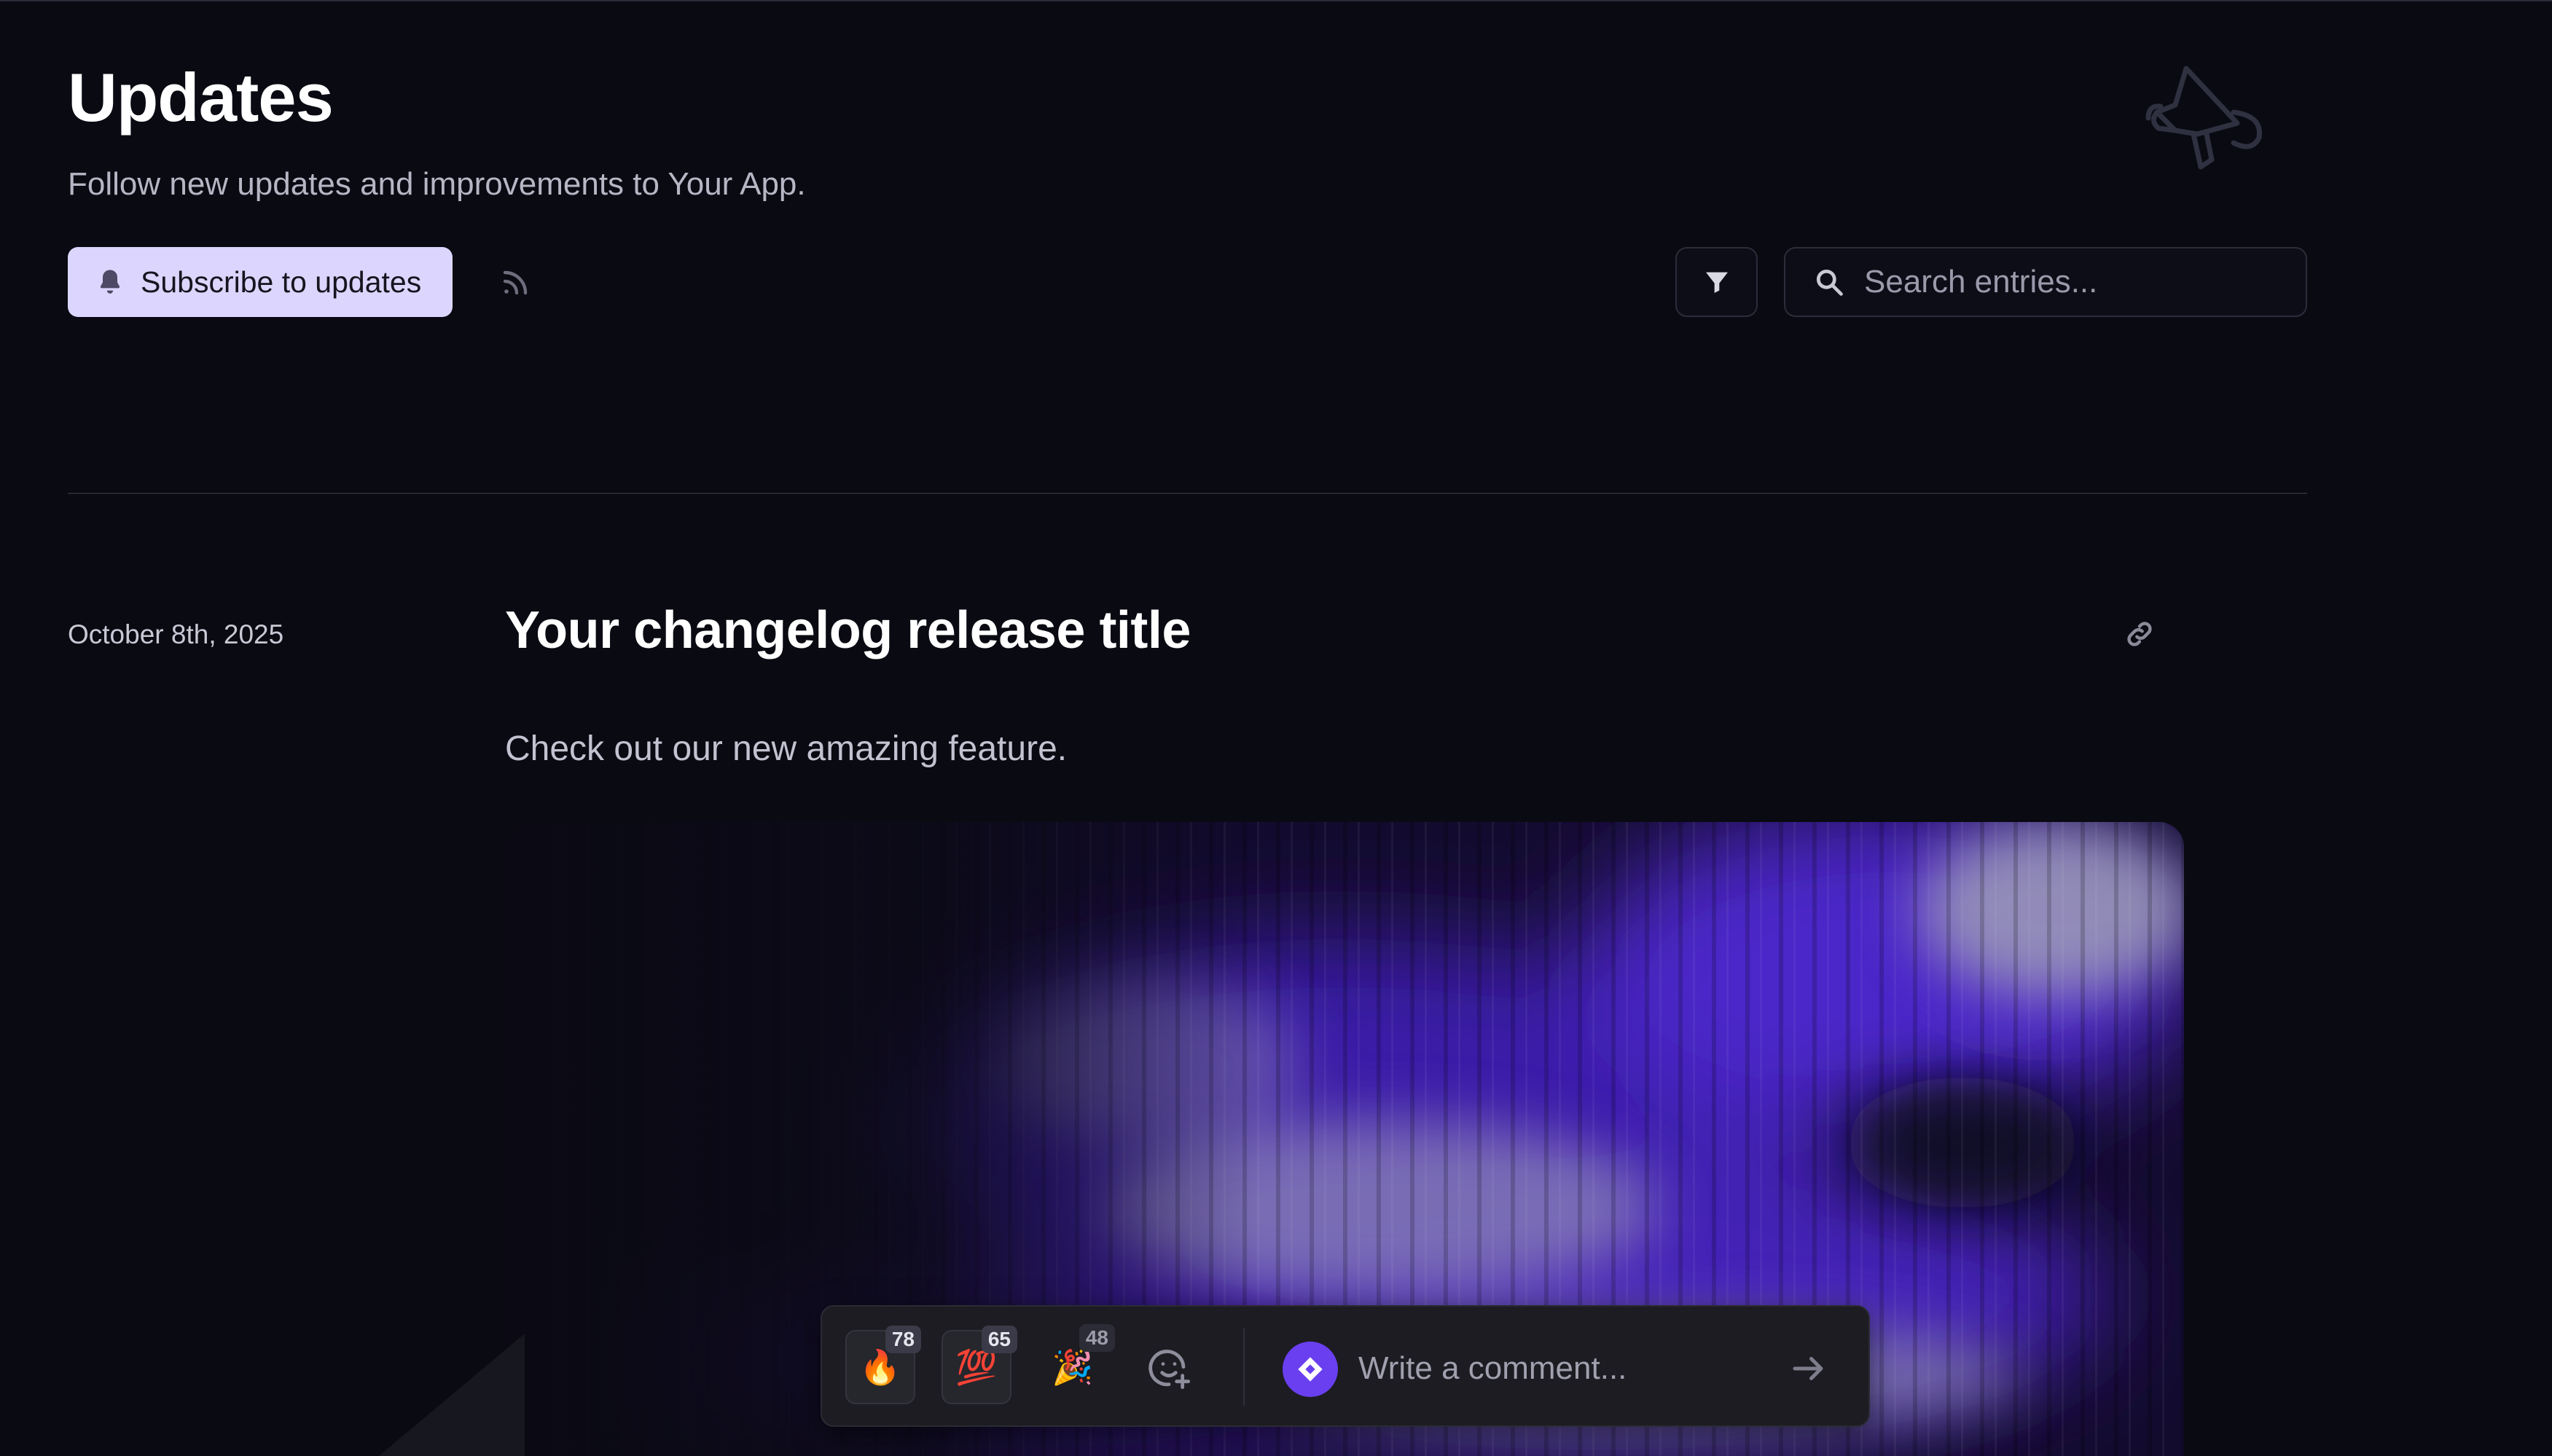 This screenshot has height=1456, width=2552. Describe the element at coordinates (516, 282) in the screenshot. I see `rss-icon` at that location.